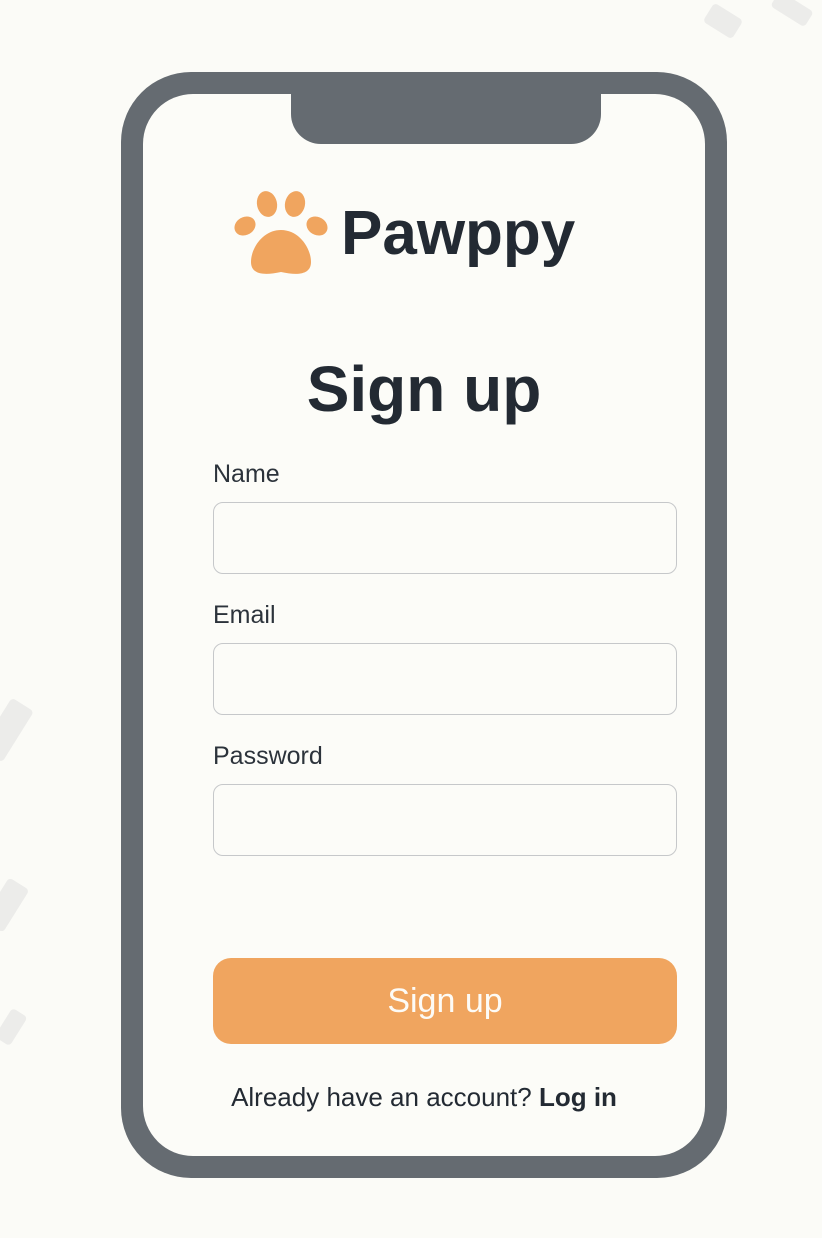  I want to click on phone-notch, so click(446, 118).